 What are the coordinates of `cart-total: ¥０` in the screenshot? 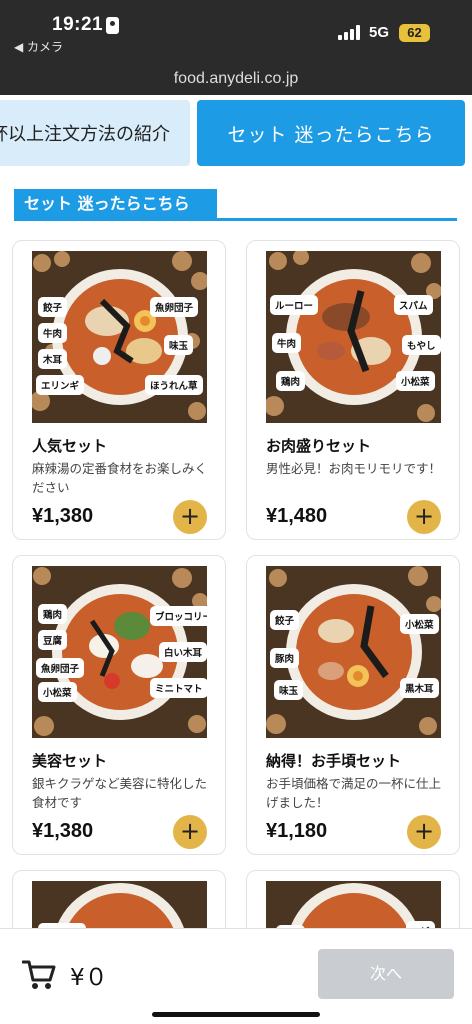 It's located at (89, 978).